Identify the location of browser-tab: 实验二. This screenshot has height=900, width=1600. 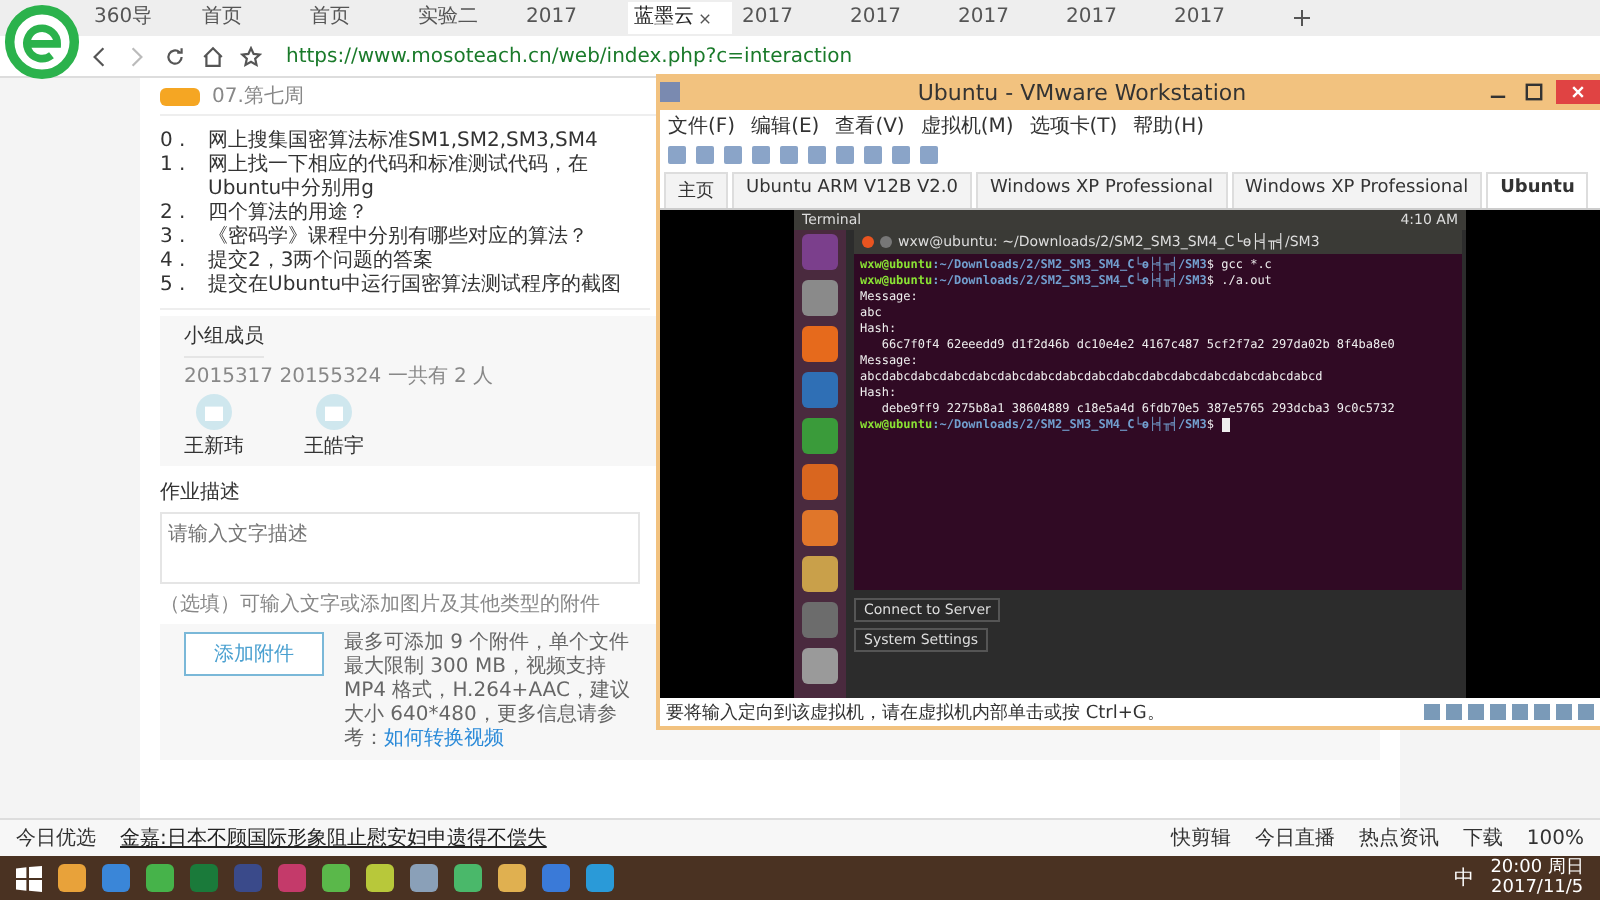
(464, 18).